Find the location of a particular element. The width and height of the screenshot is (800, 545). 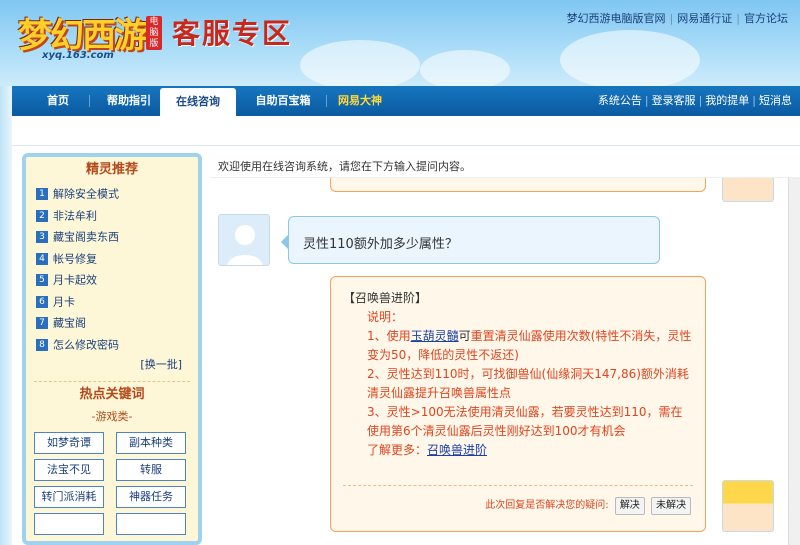

tip-label: 藏宝阁 is located at coordinates (69, 323).